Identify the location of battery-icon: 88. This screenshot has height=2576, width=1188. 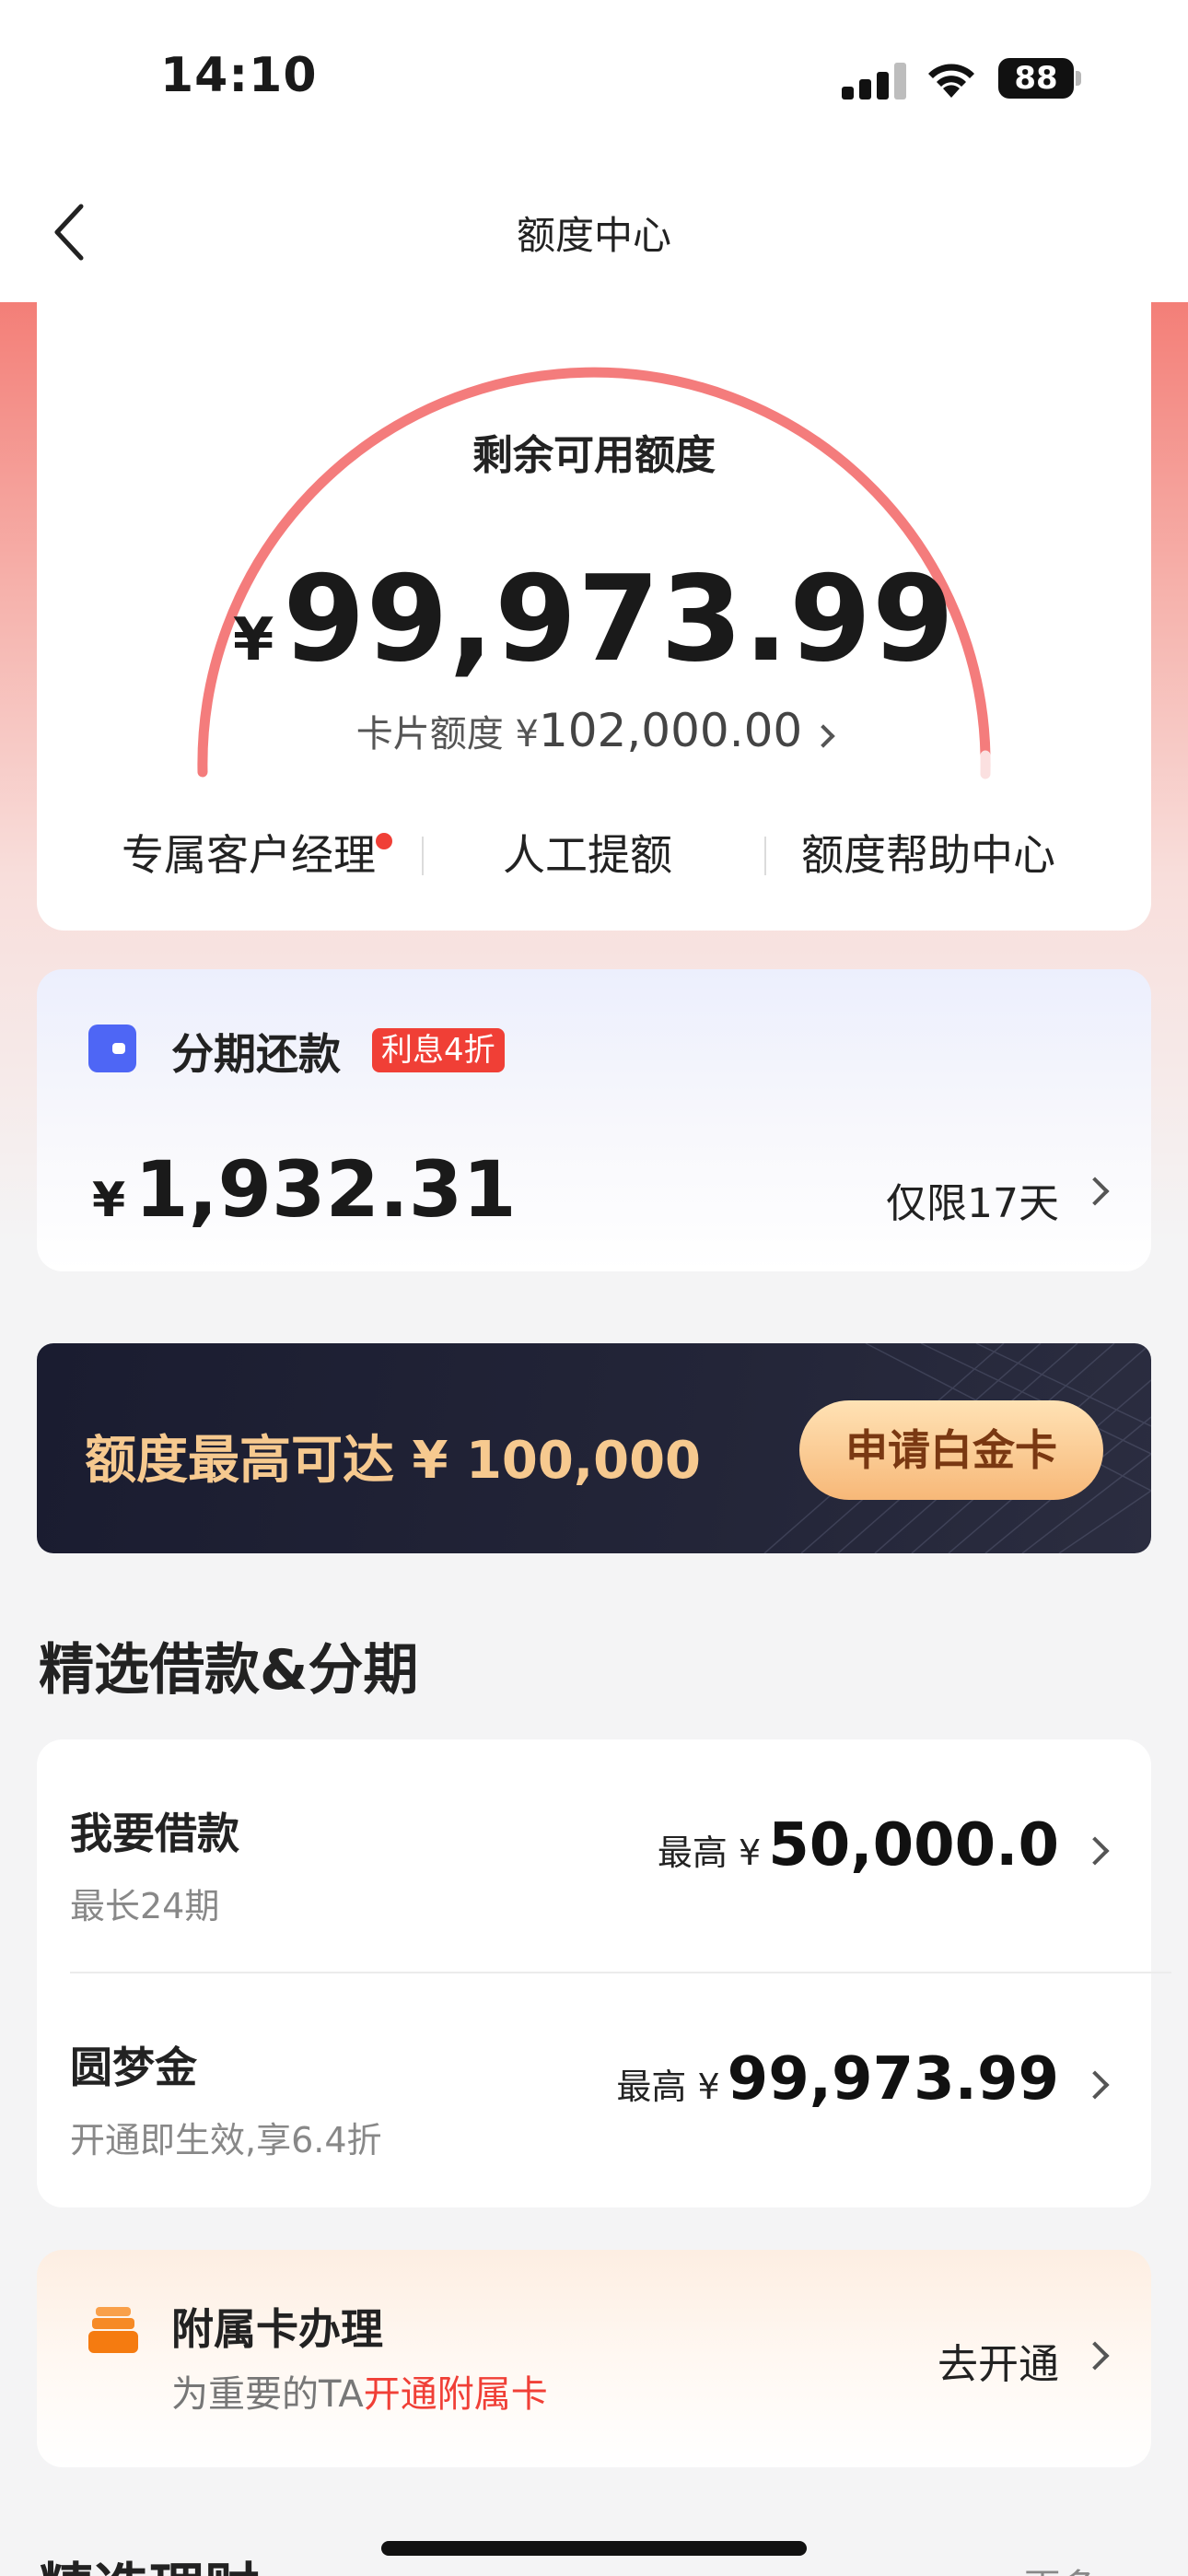
(1039, 78).